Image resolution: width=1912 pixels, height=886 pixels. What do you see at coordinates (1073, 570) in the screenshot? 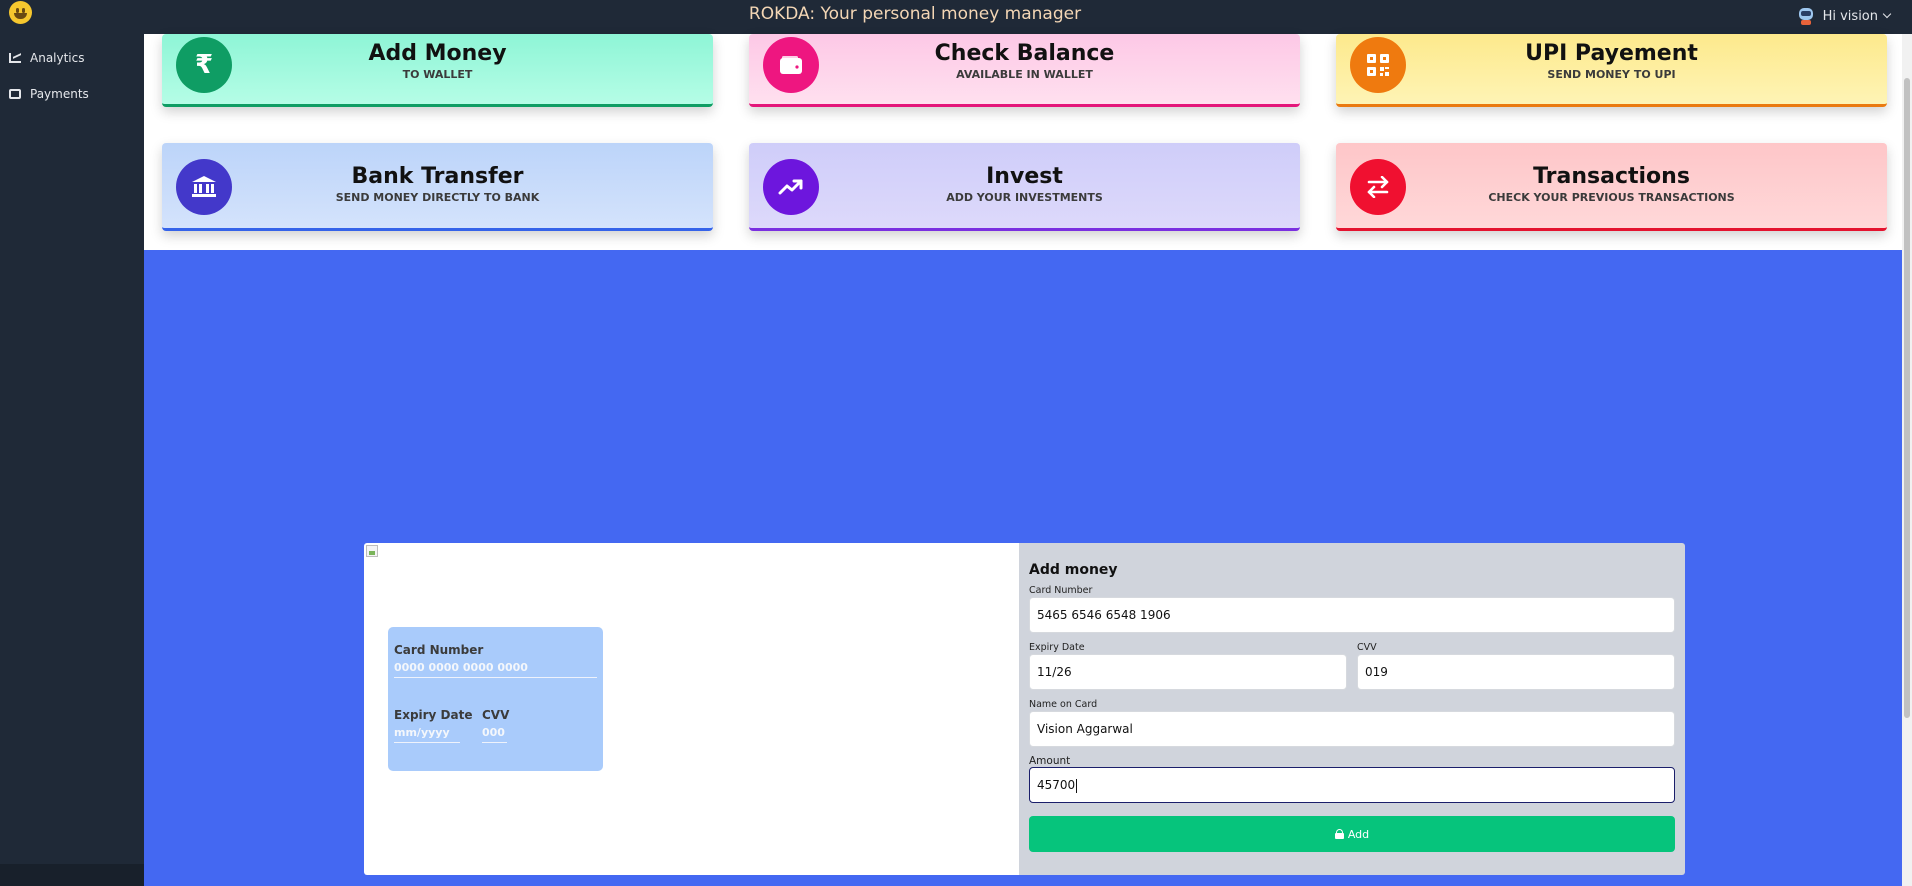
I see `form-title: Add money` at bounding box center [1073, 570].